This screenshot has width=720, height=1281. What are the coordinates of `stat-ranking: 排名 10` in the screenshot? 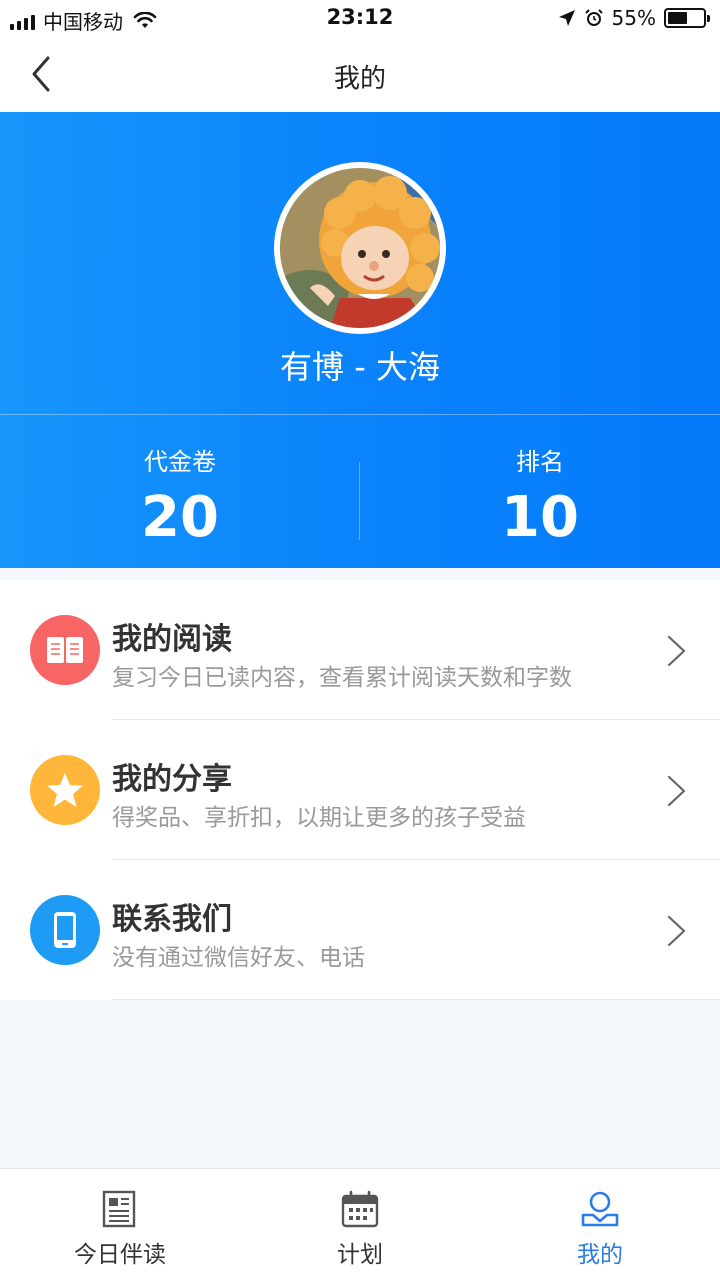 It's located at (540, 496).